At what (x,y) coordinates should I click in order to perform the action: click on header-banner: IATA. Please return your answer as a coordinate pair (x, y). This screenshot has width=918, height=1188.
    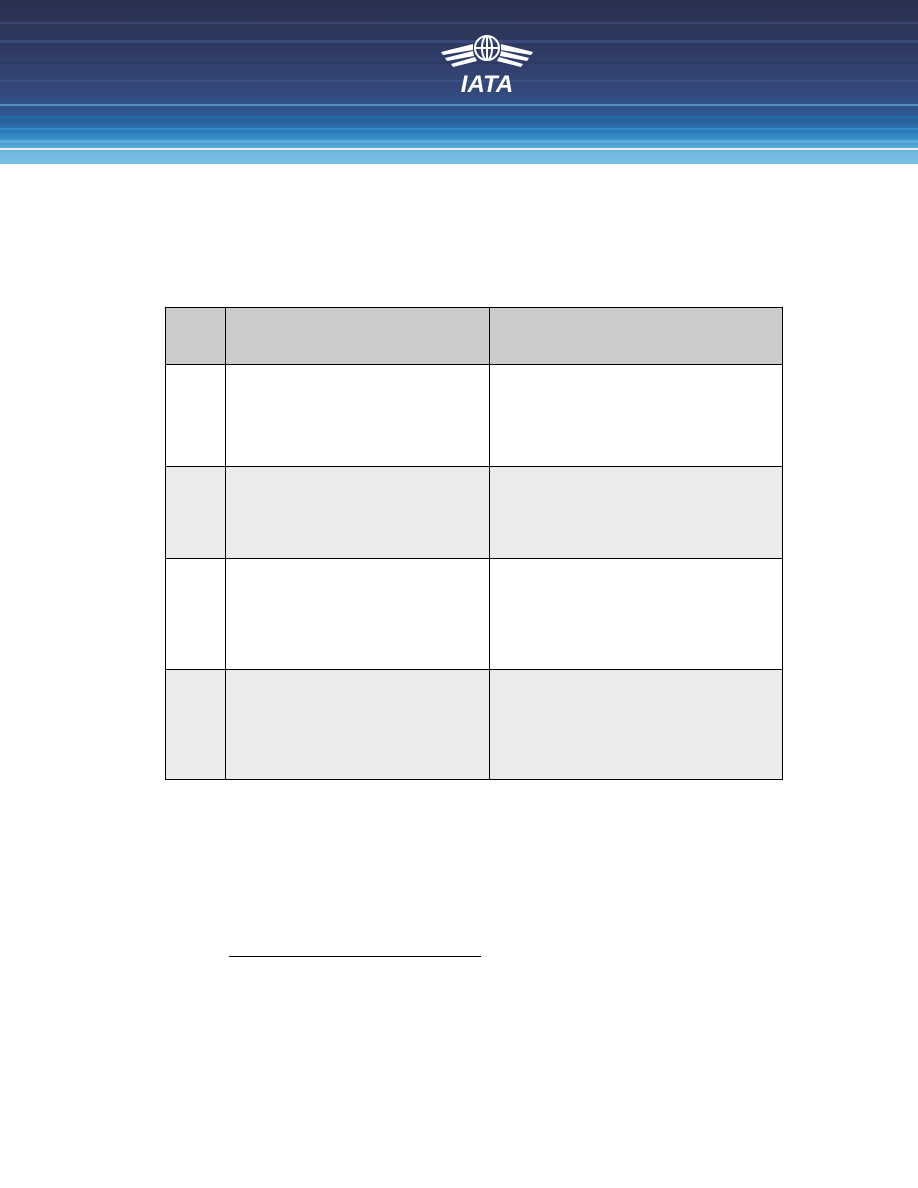
    Looking at the image, I should click on (459, 82).